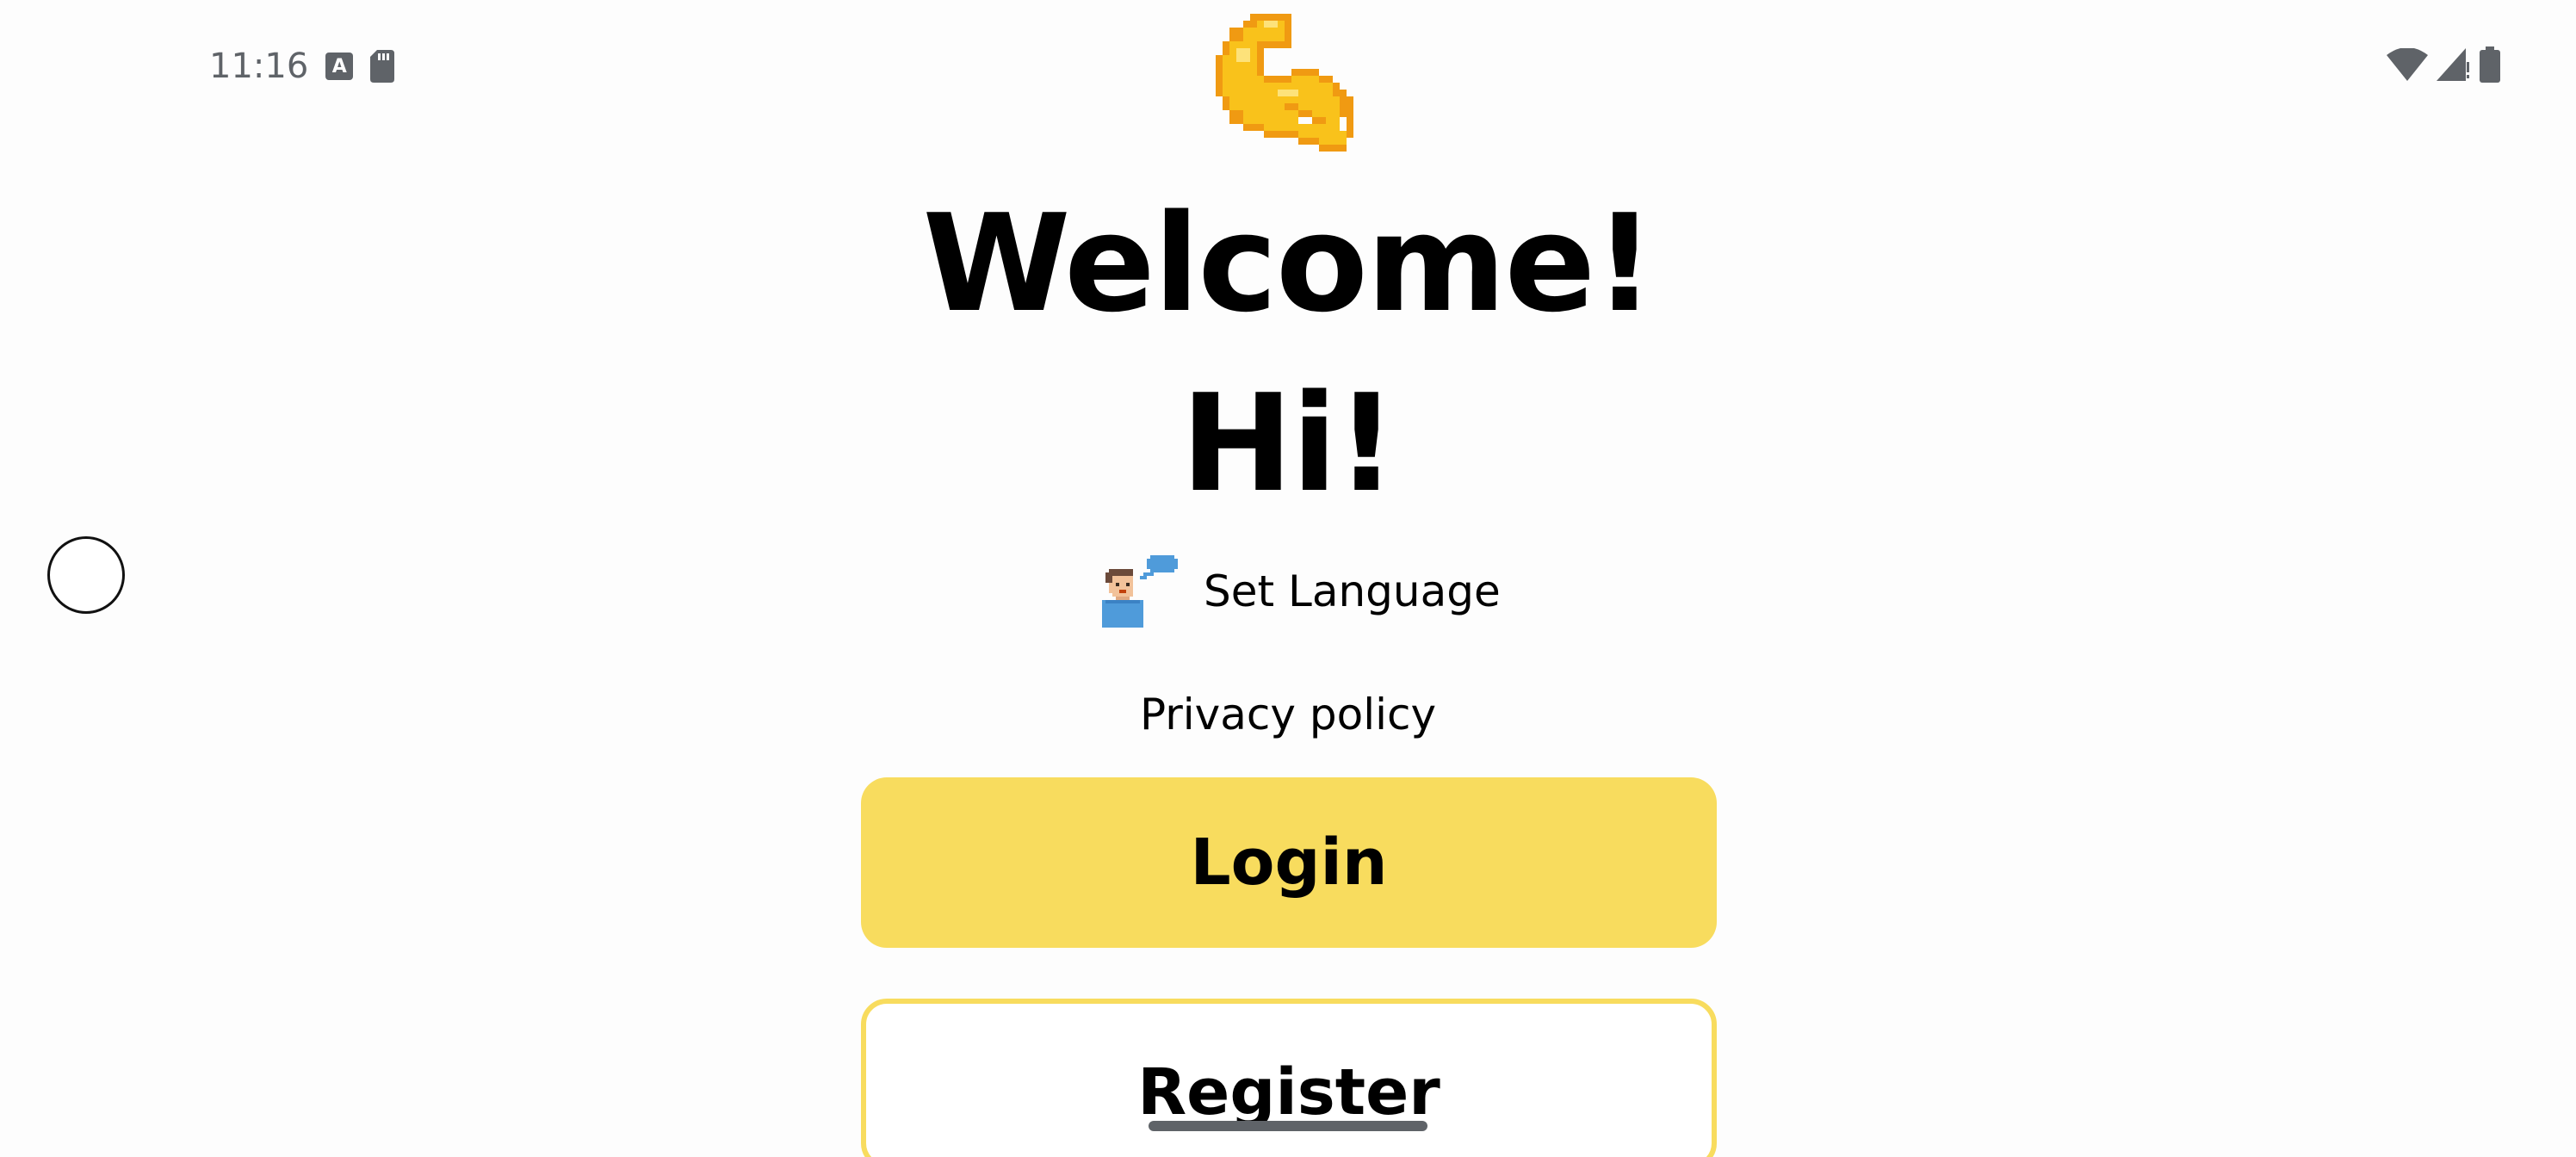 Image resolution: width=2576 pixels, height=1157 pixels. I want to click on wifi-icon, so click(2407, 66).